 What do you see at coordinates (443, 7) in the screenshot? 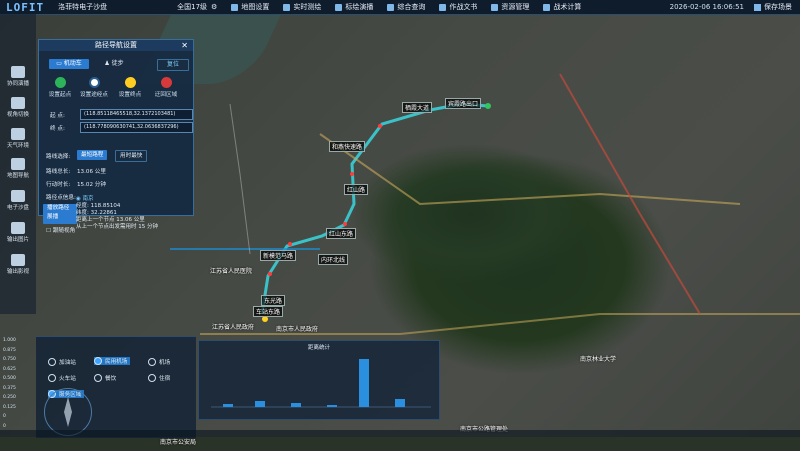
I see `document-icon` at bounding box center [443, 7].